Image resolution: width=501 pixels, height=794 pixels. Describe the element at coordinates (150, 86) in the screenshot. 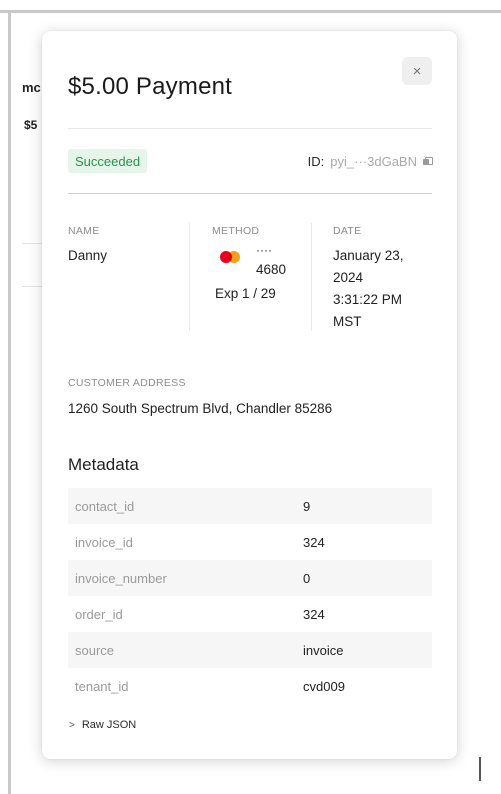

I see `modal-title: $5.00 Payment` at that location.